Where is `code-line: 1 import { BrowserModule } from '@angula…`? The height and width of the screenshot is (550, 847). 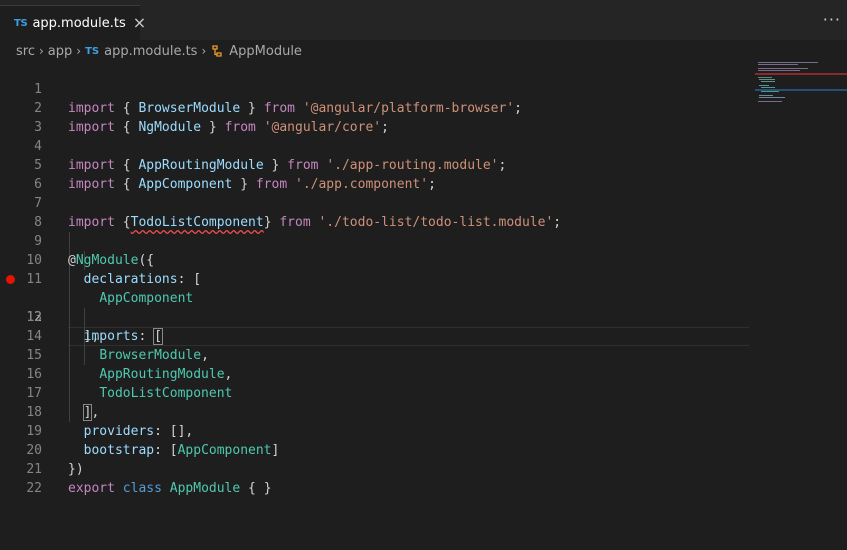
code-line: 1 import { BrowserModule } from '@angula… is located at coordinates (380, 88).